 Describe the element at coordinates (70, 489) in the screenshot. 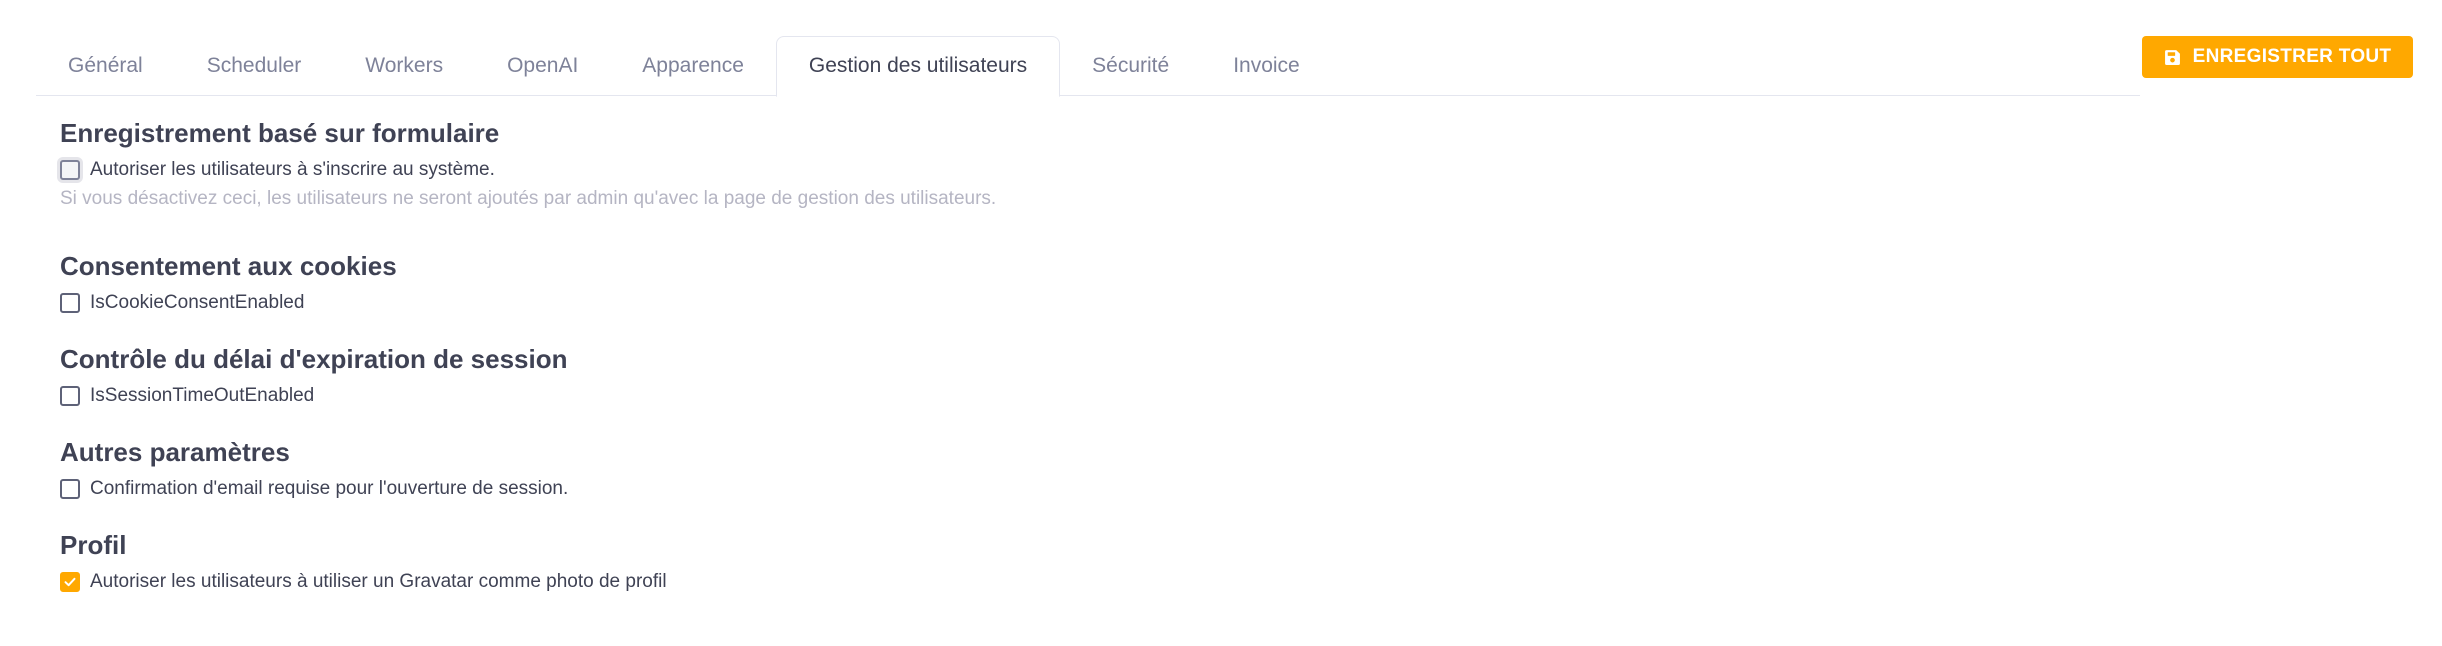

I see `email-confirmation-checkbox` at that location.